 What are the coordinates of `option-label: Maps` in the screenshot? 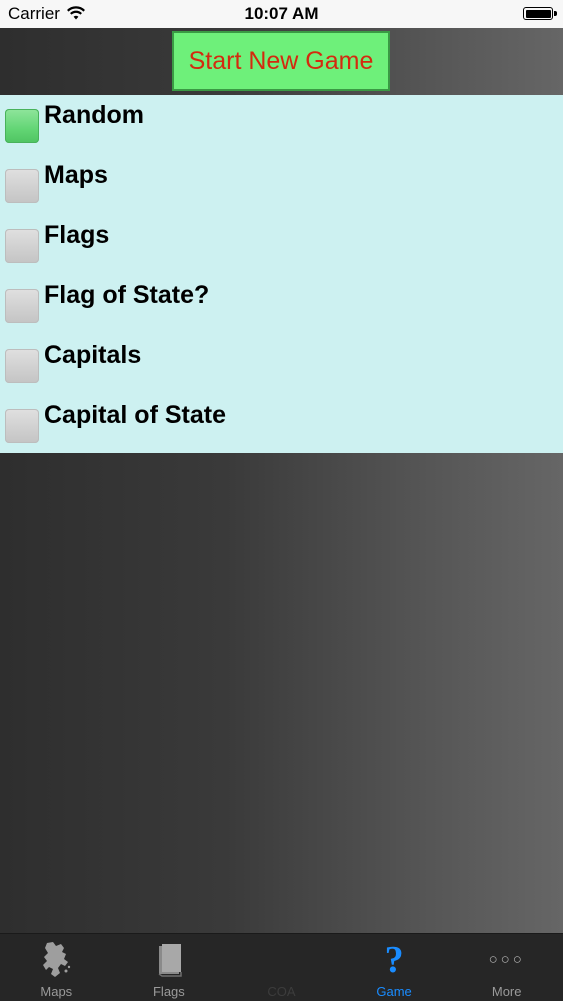 It's located at (76, 175).